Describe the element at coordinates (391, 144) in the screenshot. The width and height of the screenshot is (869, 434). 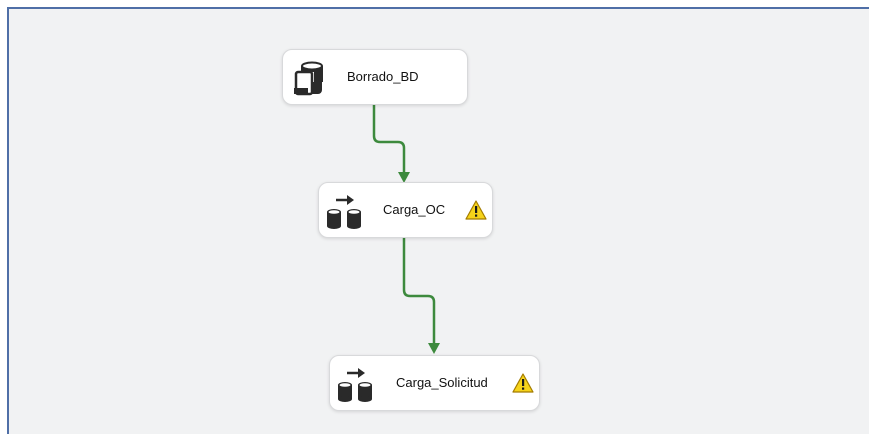
I see `precedence-constraint-borrado-to-carga-oc` at that location.